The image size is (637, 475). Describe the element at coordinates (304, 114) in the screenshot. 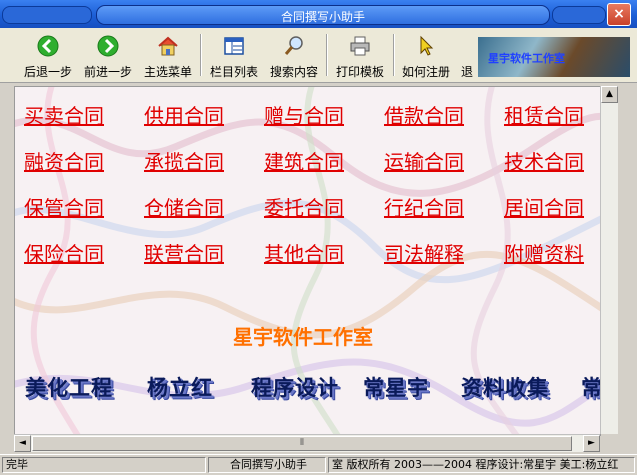

I see `contract-link: 赠与合同` at that location.